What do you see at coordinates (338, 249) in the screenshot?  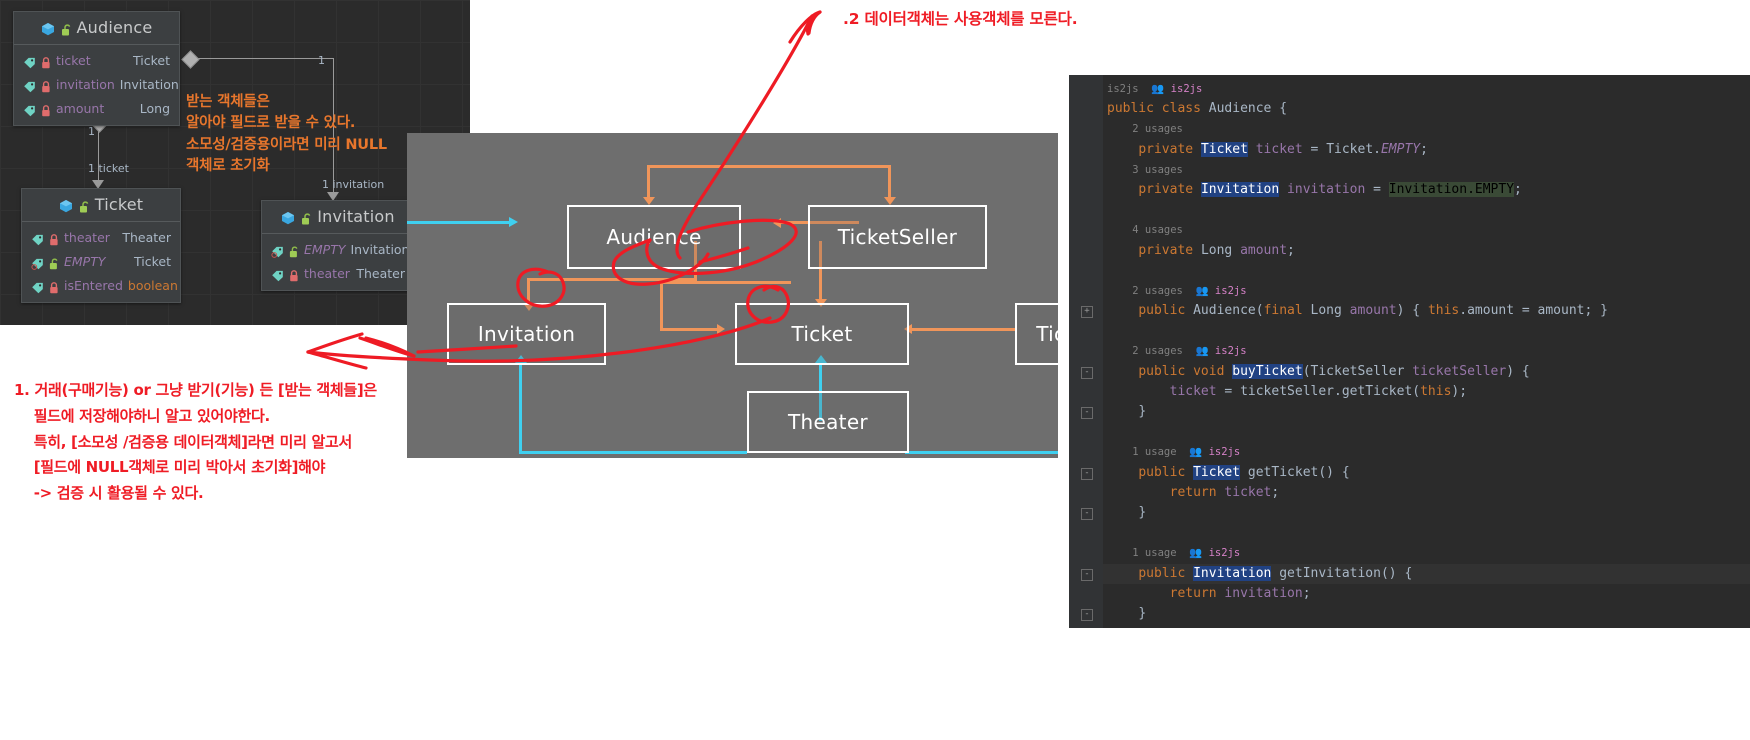 I see `uml-field-row: EMPTY Invitation` at bounding box center [338, 249].